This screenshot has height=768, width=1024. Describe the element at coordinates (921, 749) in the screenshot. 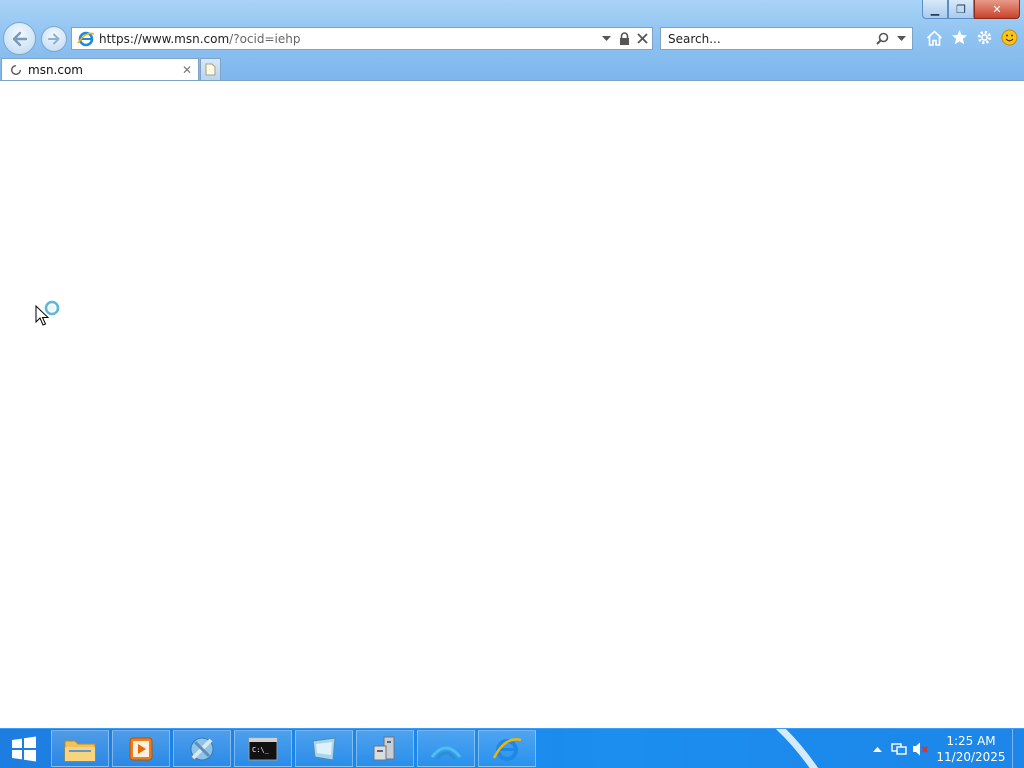

I see `speaker-muted-icon` at that location.